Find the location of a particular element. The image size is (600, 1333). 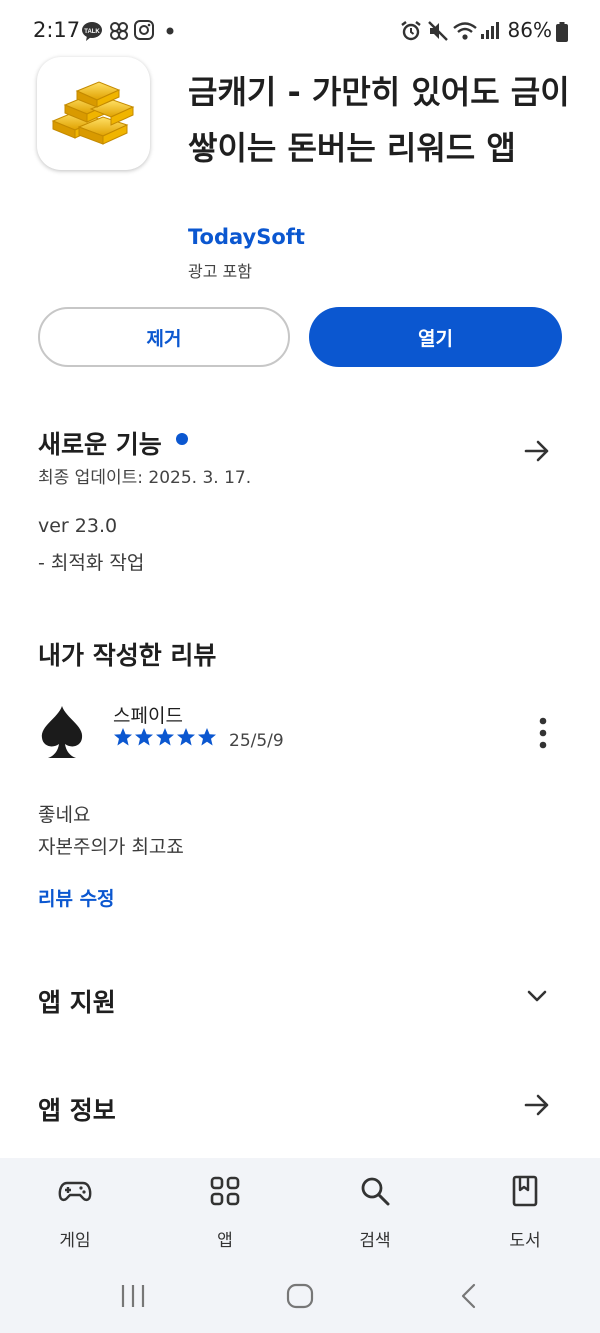

last-updated-text: 최종 업데이트: 2025. 3. 17. is located at coordinates (145, 478).